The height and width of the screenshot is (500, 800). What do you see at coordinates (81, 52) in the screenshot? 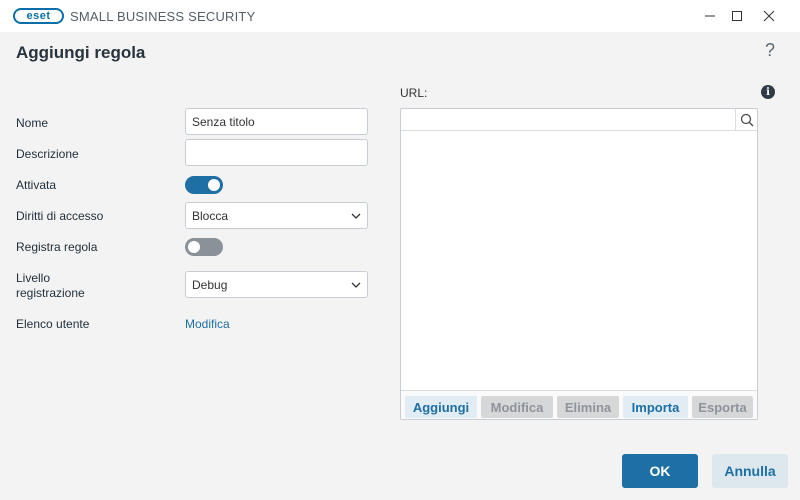
I see `page-title: Aggiungi regola` at bounding box center [81, 52].